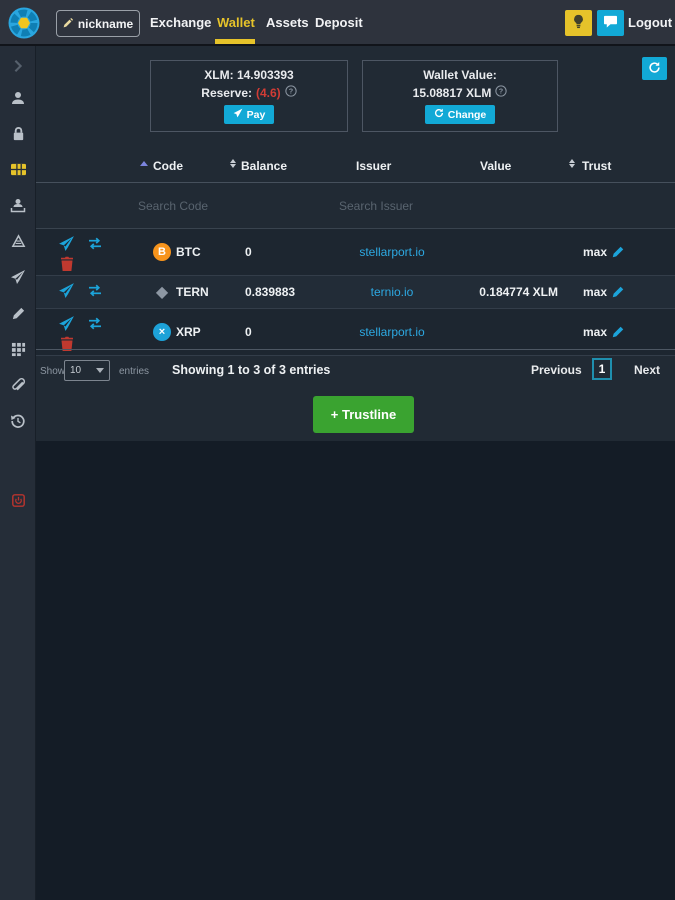 The image size is (675, 900). Describe the element at coordinates (192, 292) in the screenshot. I see `asset-code: TERN` at that location.